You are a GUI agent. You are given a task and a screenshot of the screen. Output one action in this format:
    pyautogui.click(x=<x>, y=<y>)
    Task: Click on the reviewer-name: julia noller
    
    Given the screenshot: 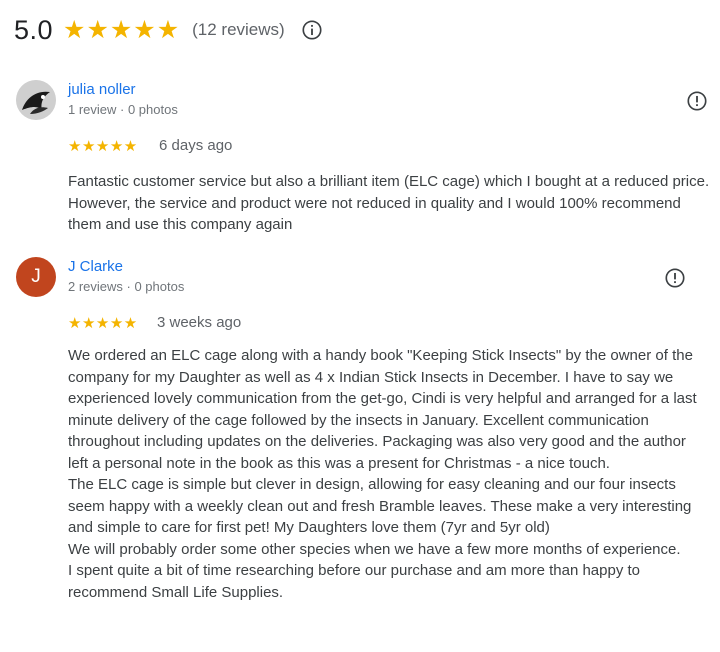 What is the action you would take?
    pyautogui.click(x=102, y=89)
    